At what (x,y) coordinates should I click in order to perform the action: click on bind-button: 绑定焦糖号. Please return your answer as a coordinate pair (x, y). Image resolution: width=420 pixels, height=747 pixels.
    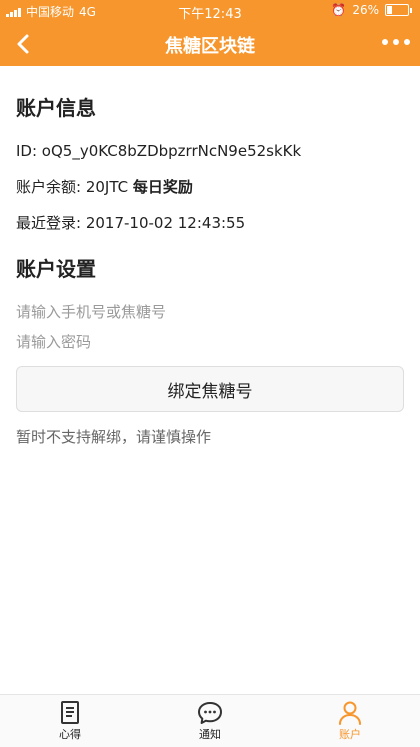
    Looking at the image, I should click on (210, 389).